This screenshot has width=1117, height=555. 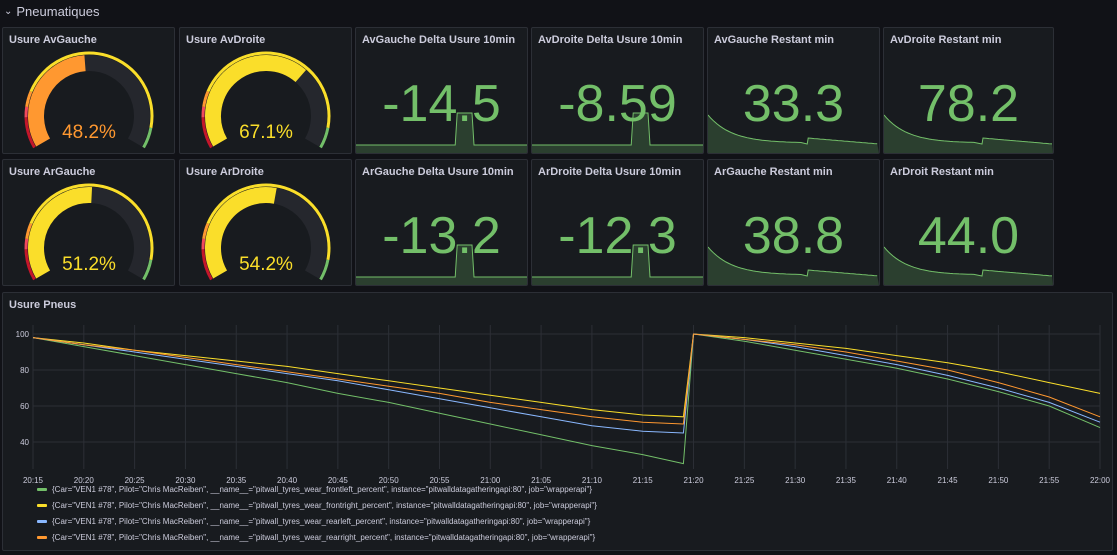 What do you see at coordinates (338, 480) in the screenshot?
I see `x-tick-label: 20:45` at bounding box center [338, 480].